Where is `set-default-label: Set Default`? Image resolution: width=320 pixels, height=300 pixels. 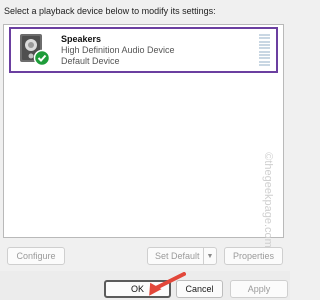
set-default-label: Set Default is located at coordinates (177, 256).